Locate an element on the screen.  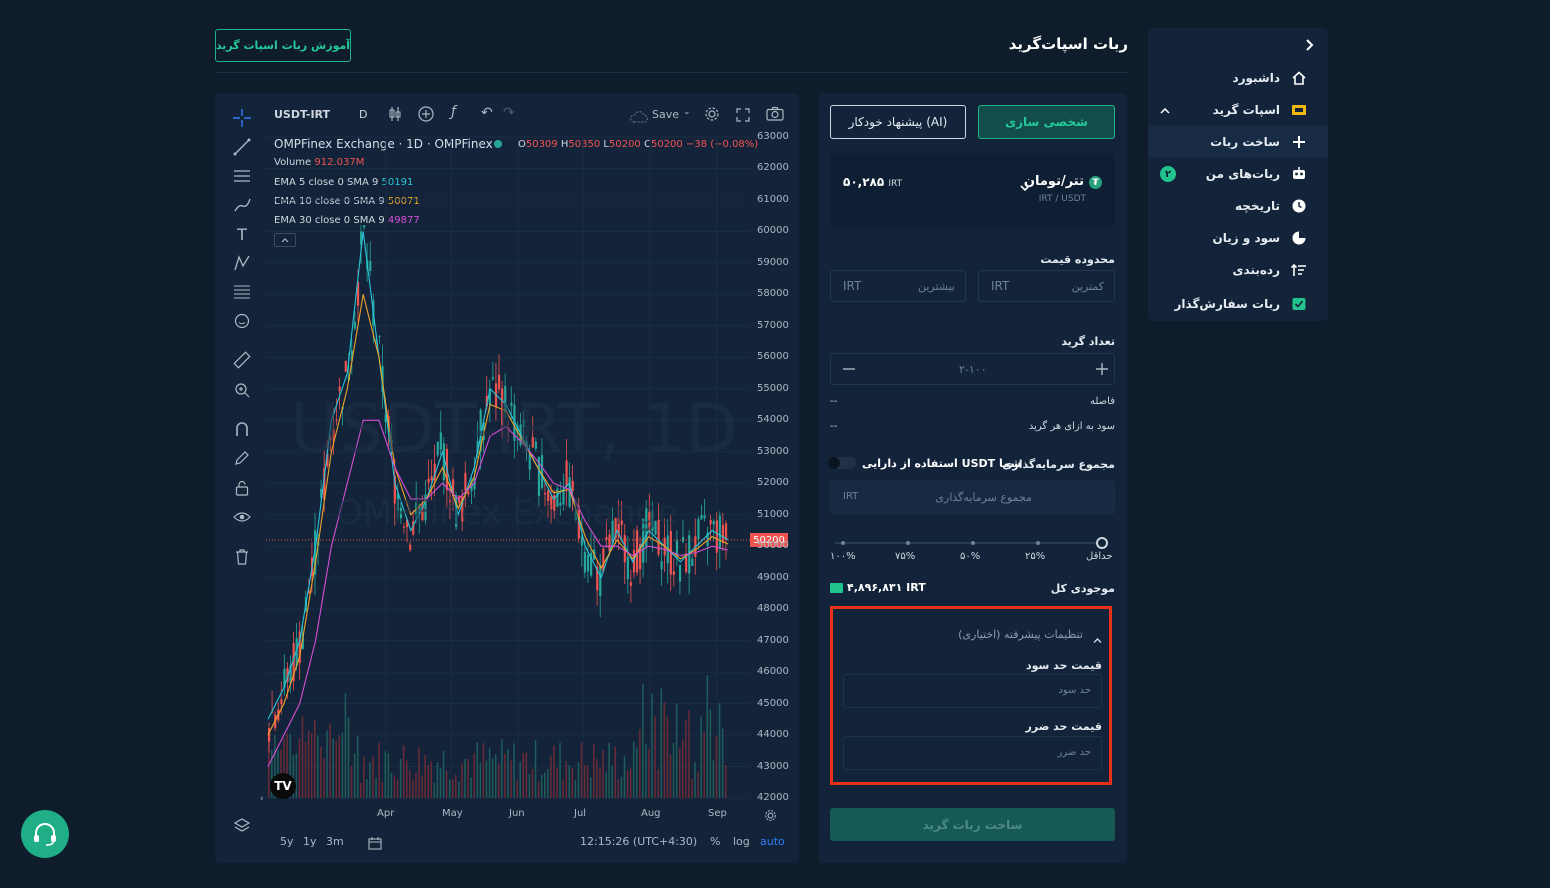
volume-legend: Volume 912.037M is located at coordinates (319, 162).